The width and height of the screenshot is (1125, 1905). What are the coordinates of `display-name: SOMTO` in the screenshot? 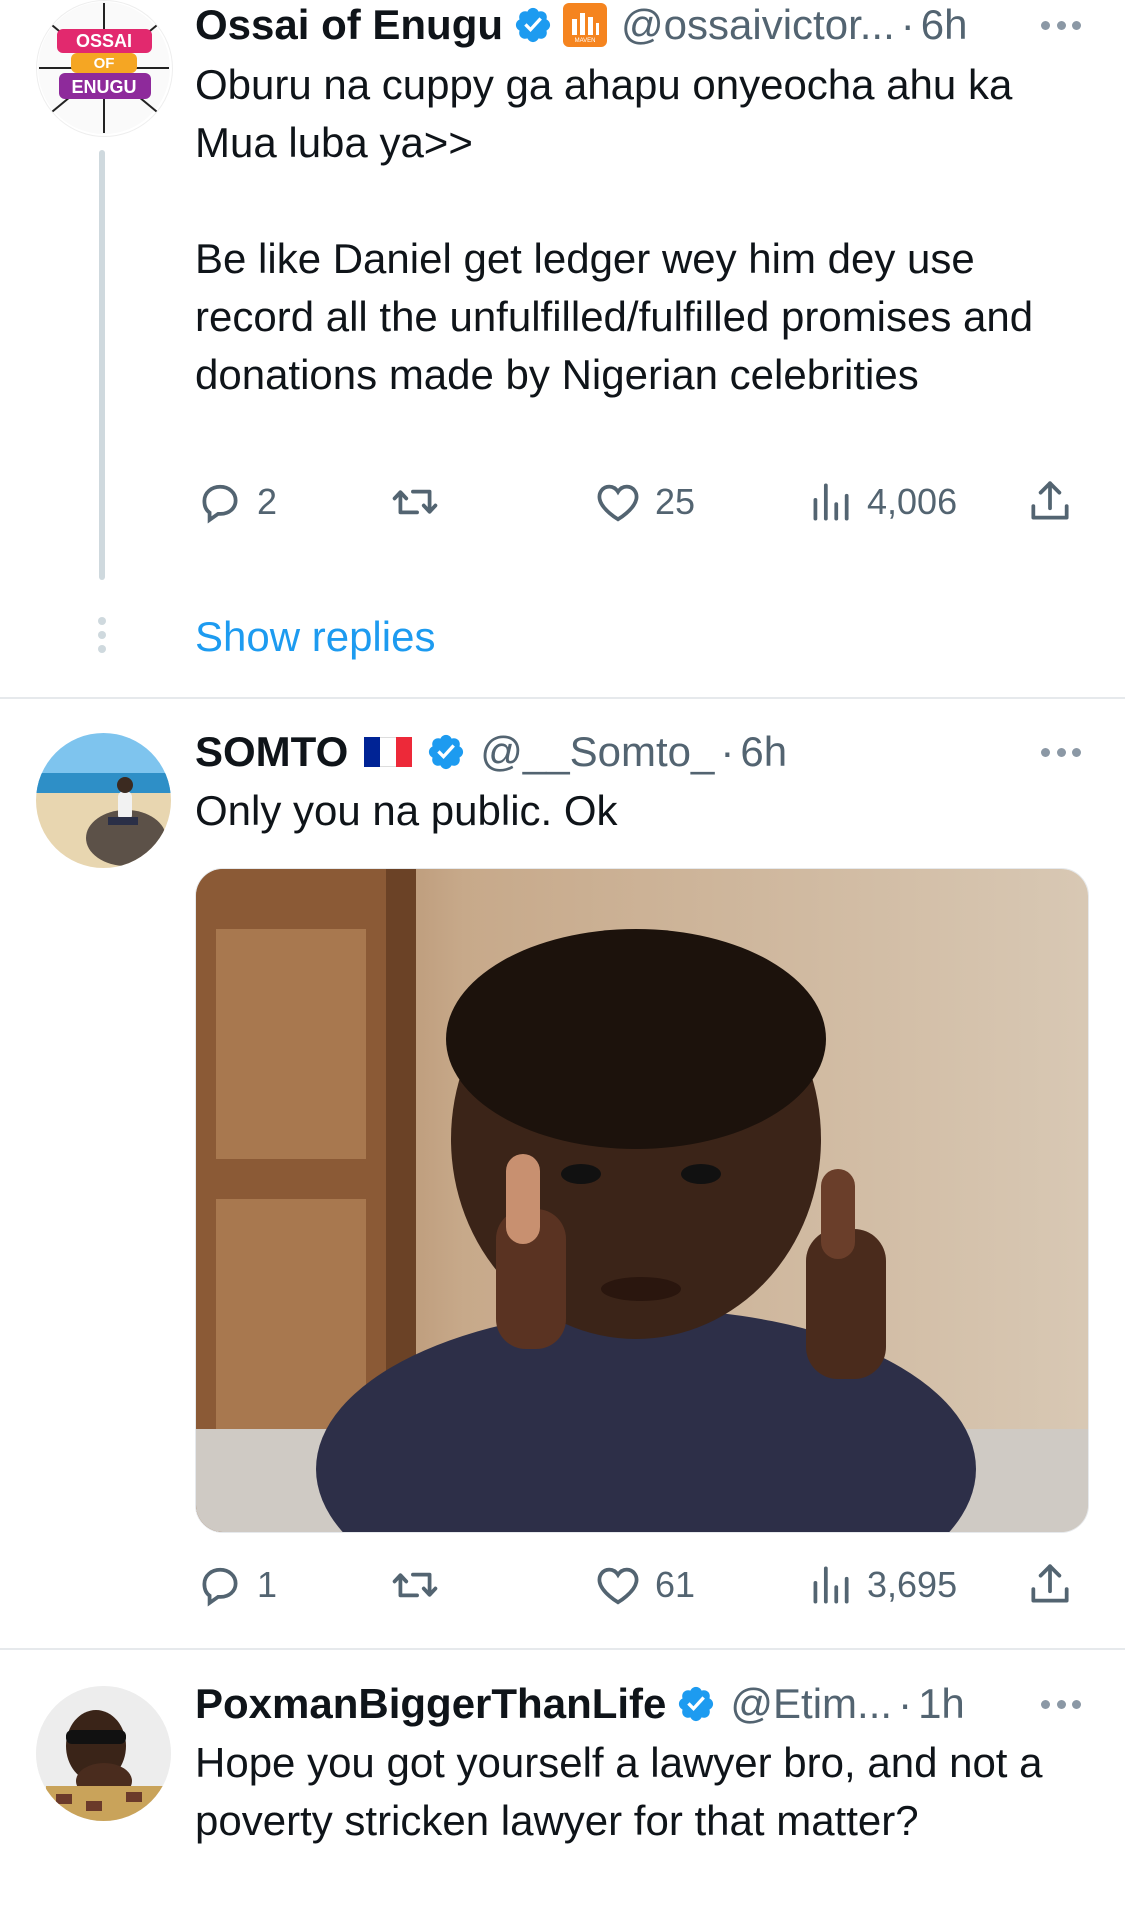 It's located at (271, 752).